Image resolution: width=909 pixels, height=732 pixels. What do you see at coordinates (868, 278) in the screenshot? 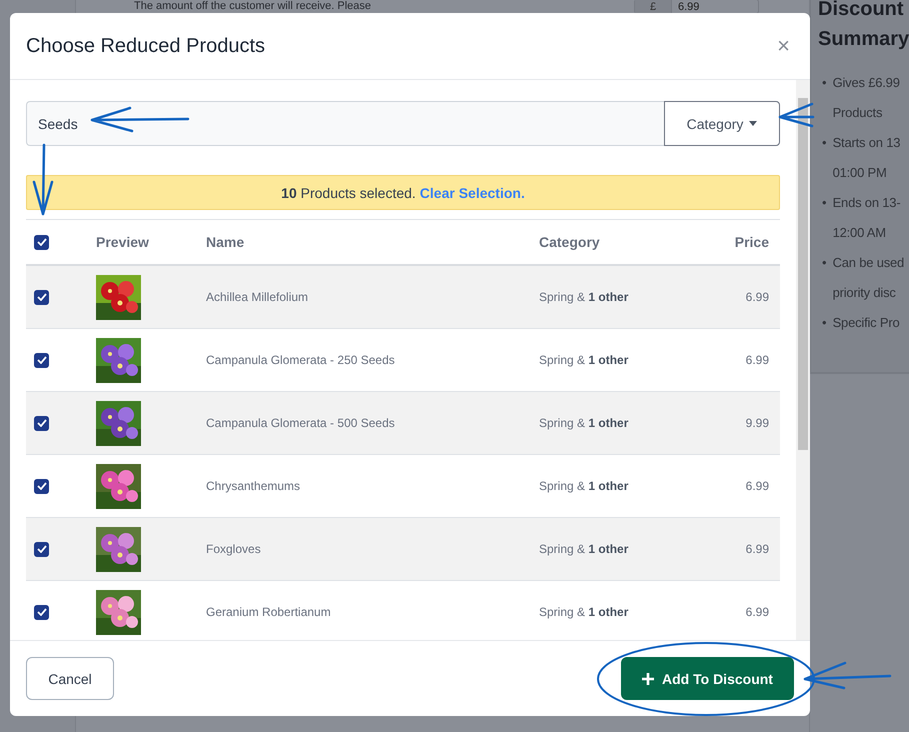
I see `summary-item: Can be used priority disc` at bounding box center [868, 278].